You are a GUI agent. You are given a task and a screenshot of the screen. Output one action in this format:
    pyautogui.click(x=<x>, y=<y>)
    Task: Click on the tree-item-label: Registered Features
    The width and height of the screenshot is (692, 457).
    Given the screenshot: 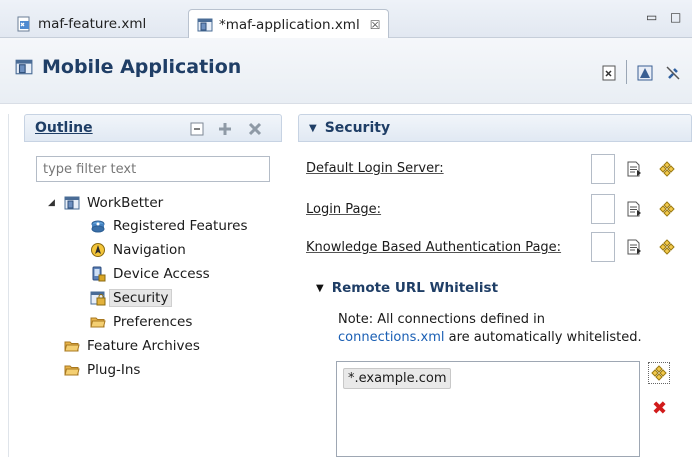 What is the action you would take?
    pyautogui.click(x=180, y=226)
    